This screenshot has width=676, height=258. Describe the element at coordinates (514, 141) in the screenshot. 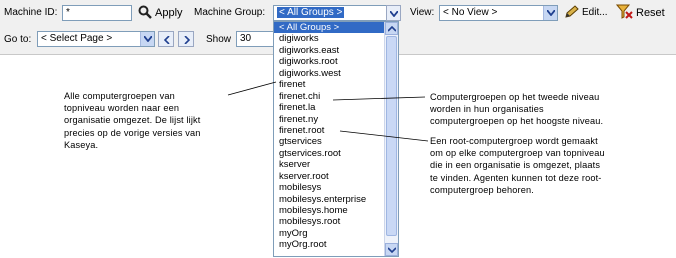

I see `annotation-line: Een root-computergroep wordt gemaakt` at that location.